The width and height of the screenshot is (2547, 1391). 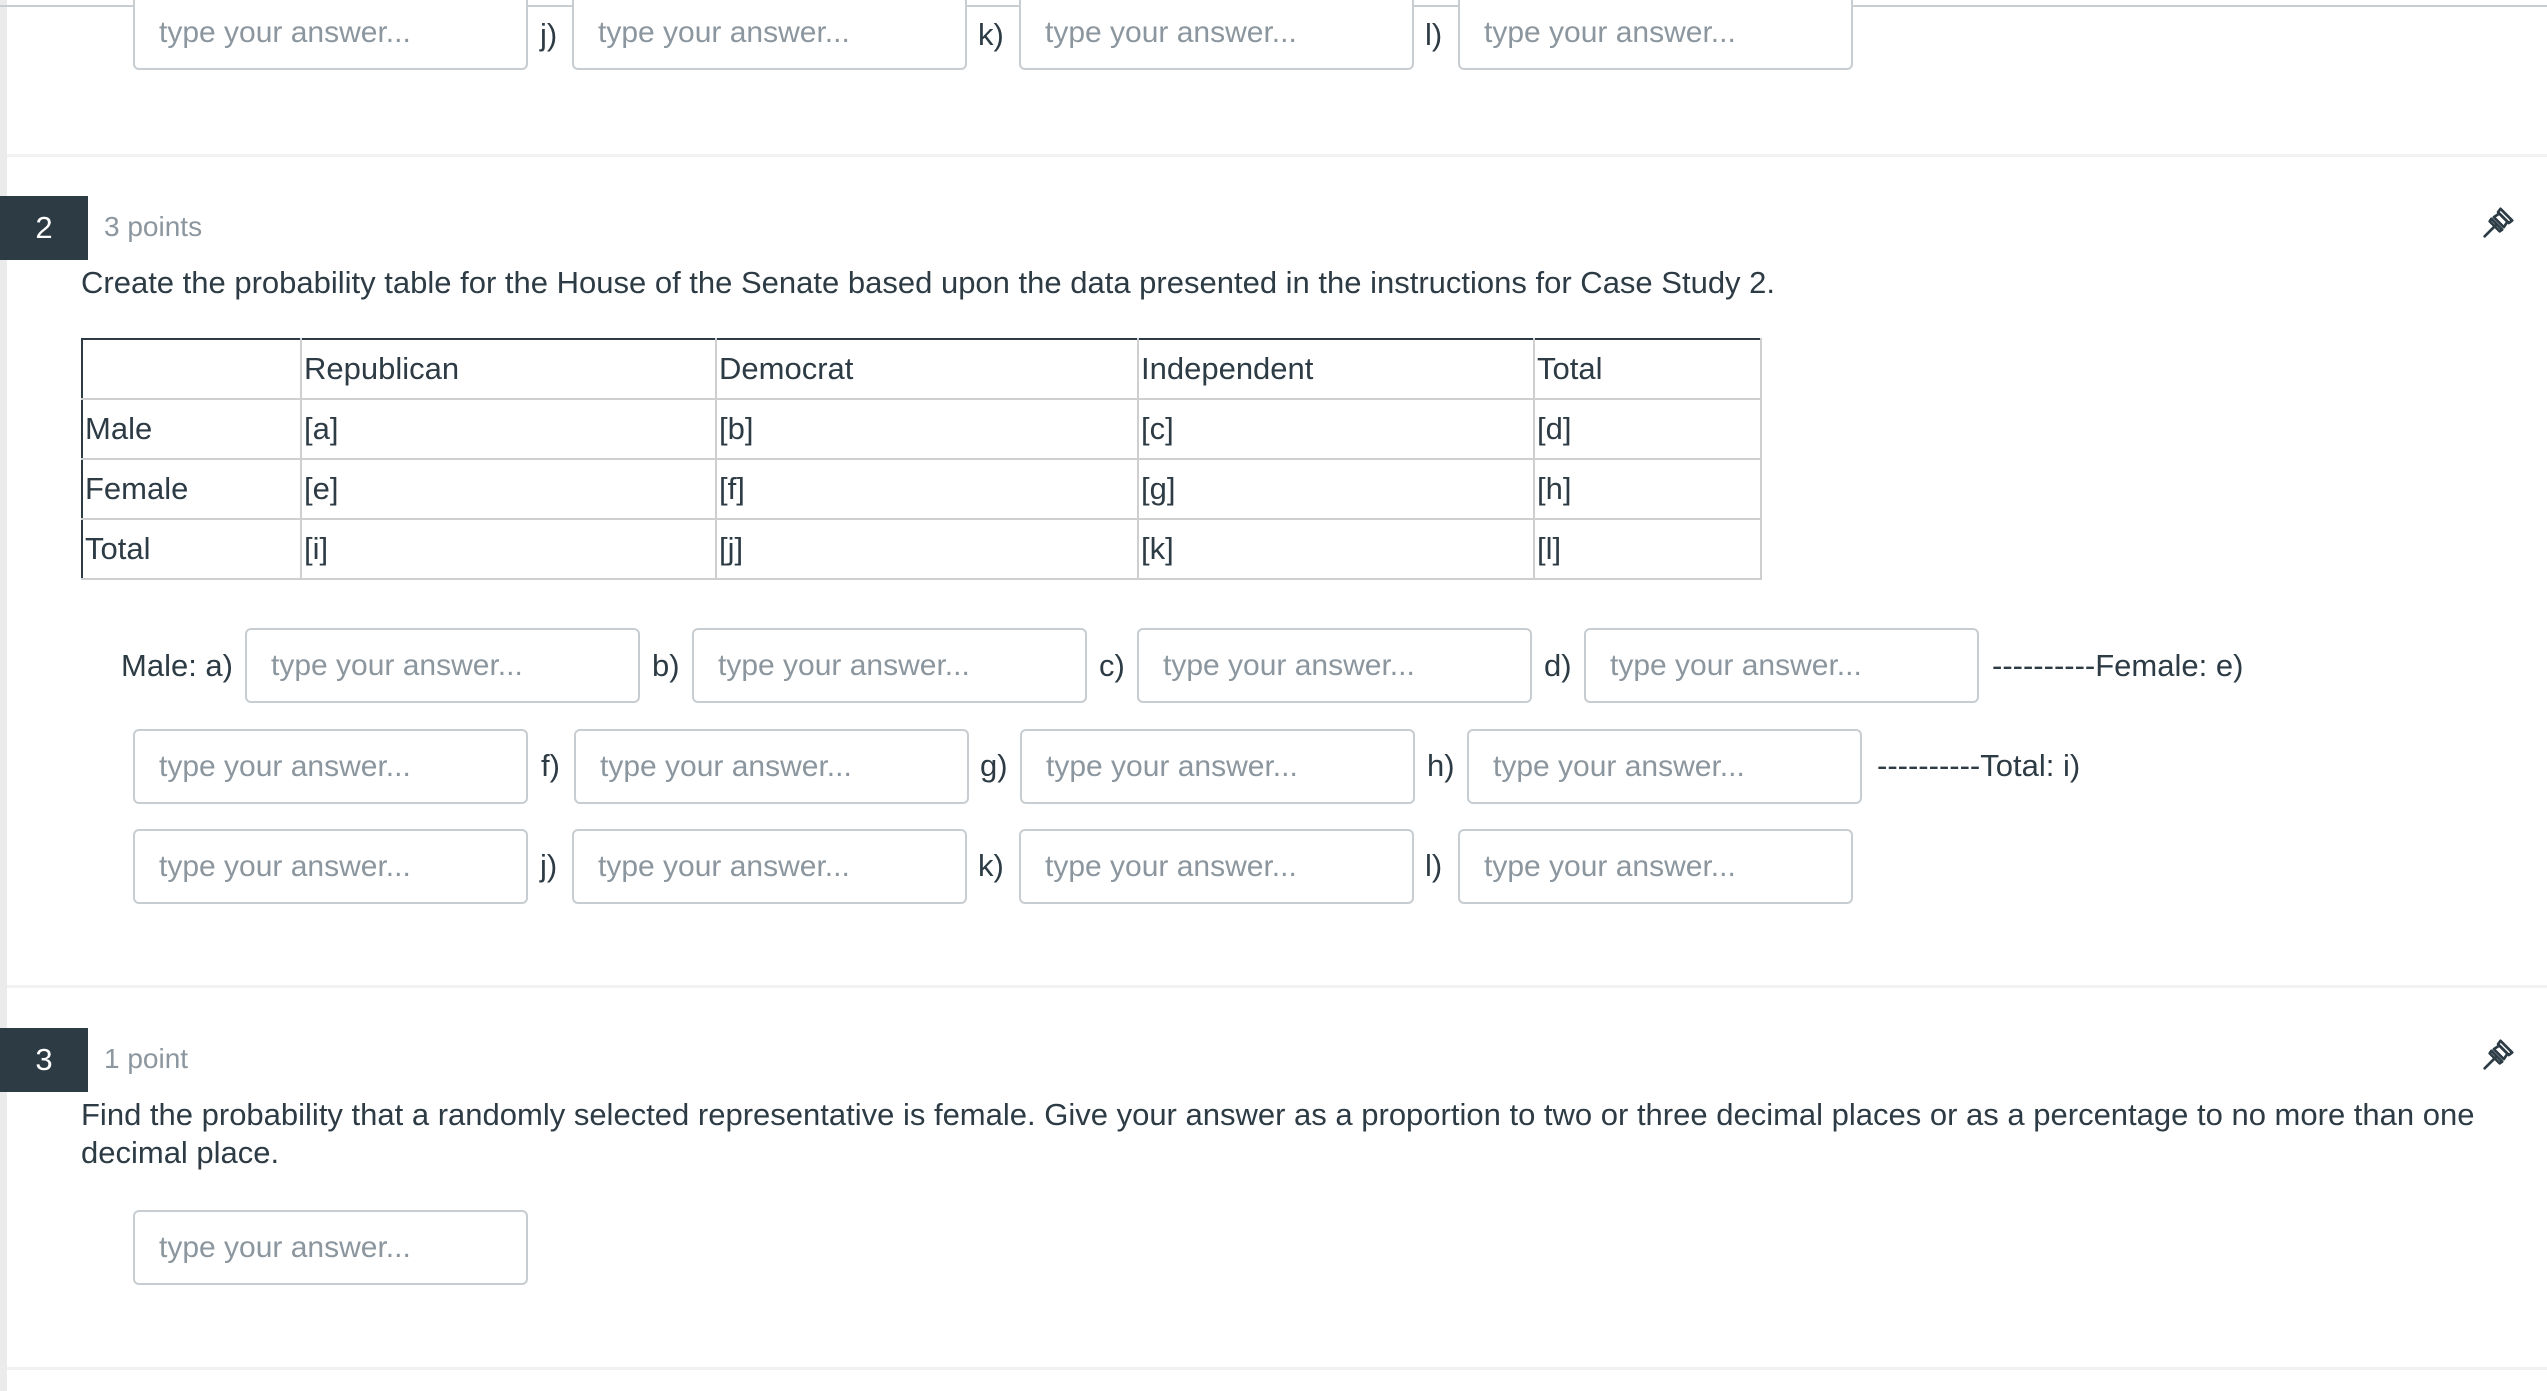 I want to click on answer-input-prev-l, so click(x=1655, y=35).